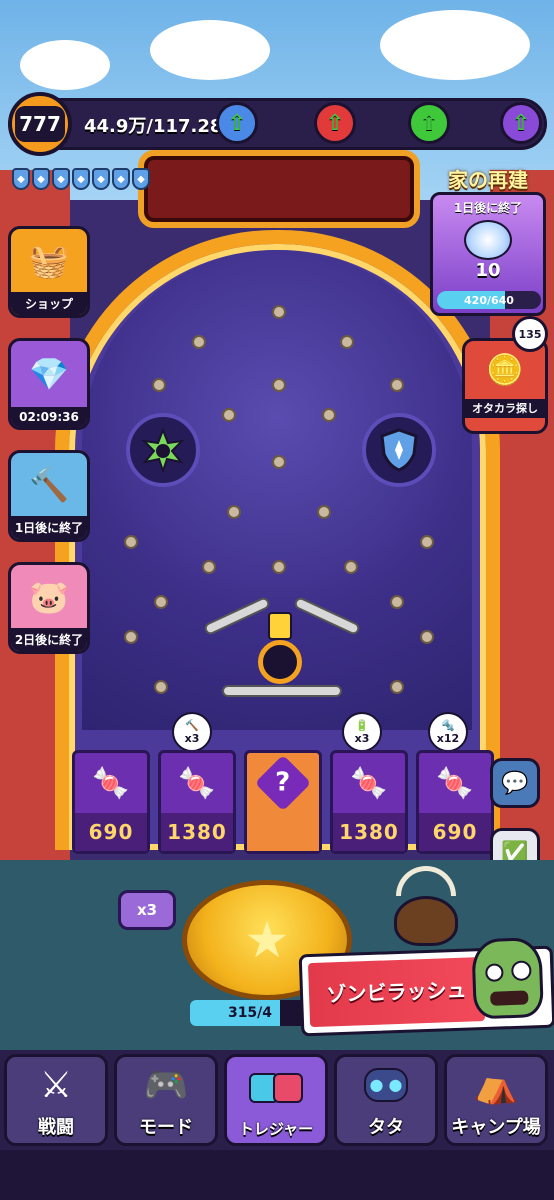 The width and height of the screenshot is (554, 1200). Describe the element at coordinates (455, 832) in the screenshot. I see `slot-value: 690` at that location.